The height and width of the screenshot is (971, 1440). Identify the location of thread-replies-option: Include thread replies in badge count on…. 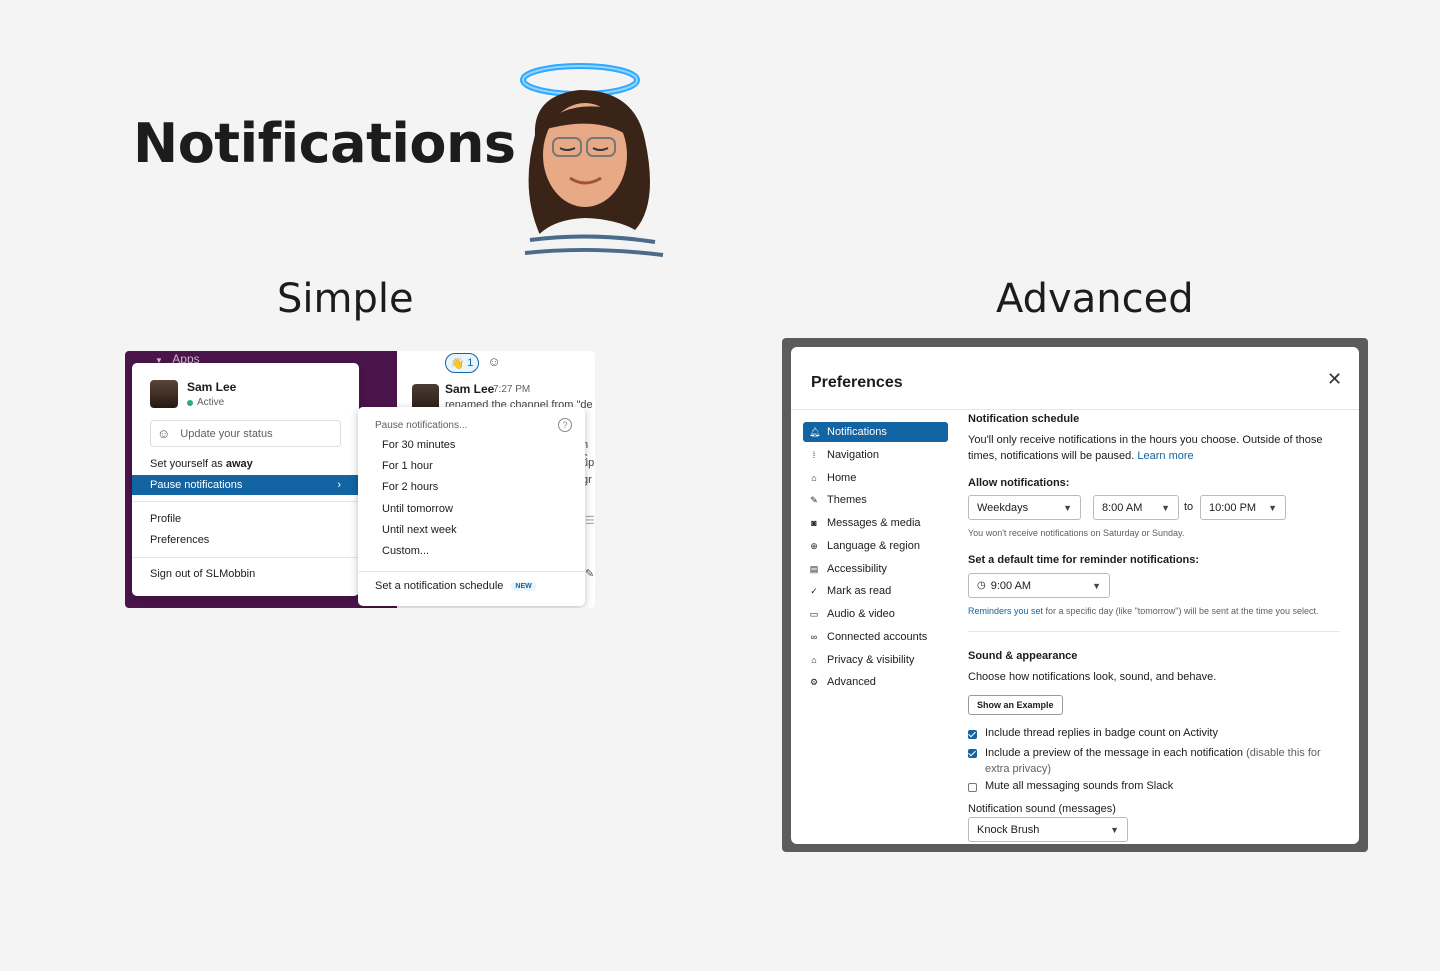
(1093, 733).